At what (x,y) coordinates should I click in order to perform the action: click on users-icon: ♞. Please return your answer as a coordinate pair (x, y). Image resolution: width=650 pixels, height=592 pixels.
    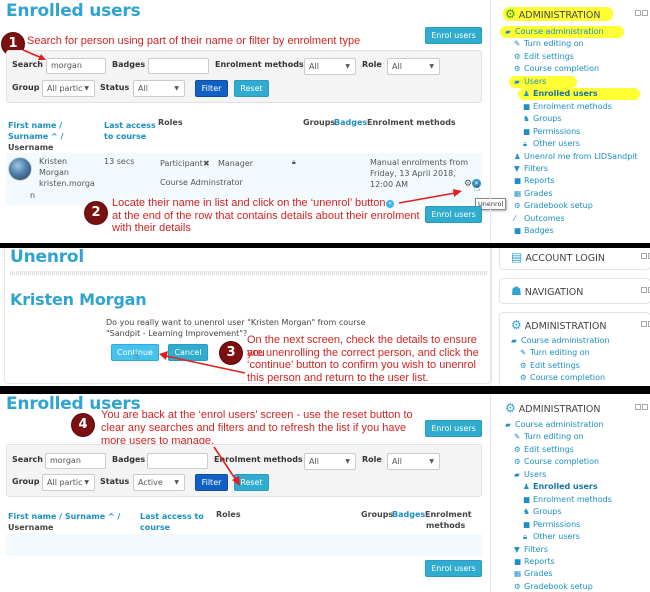
    Looking at the image, I should click on (526, 512).